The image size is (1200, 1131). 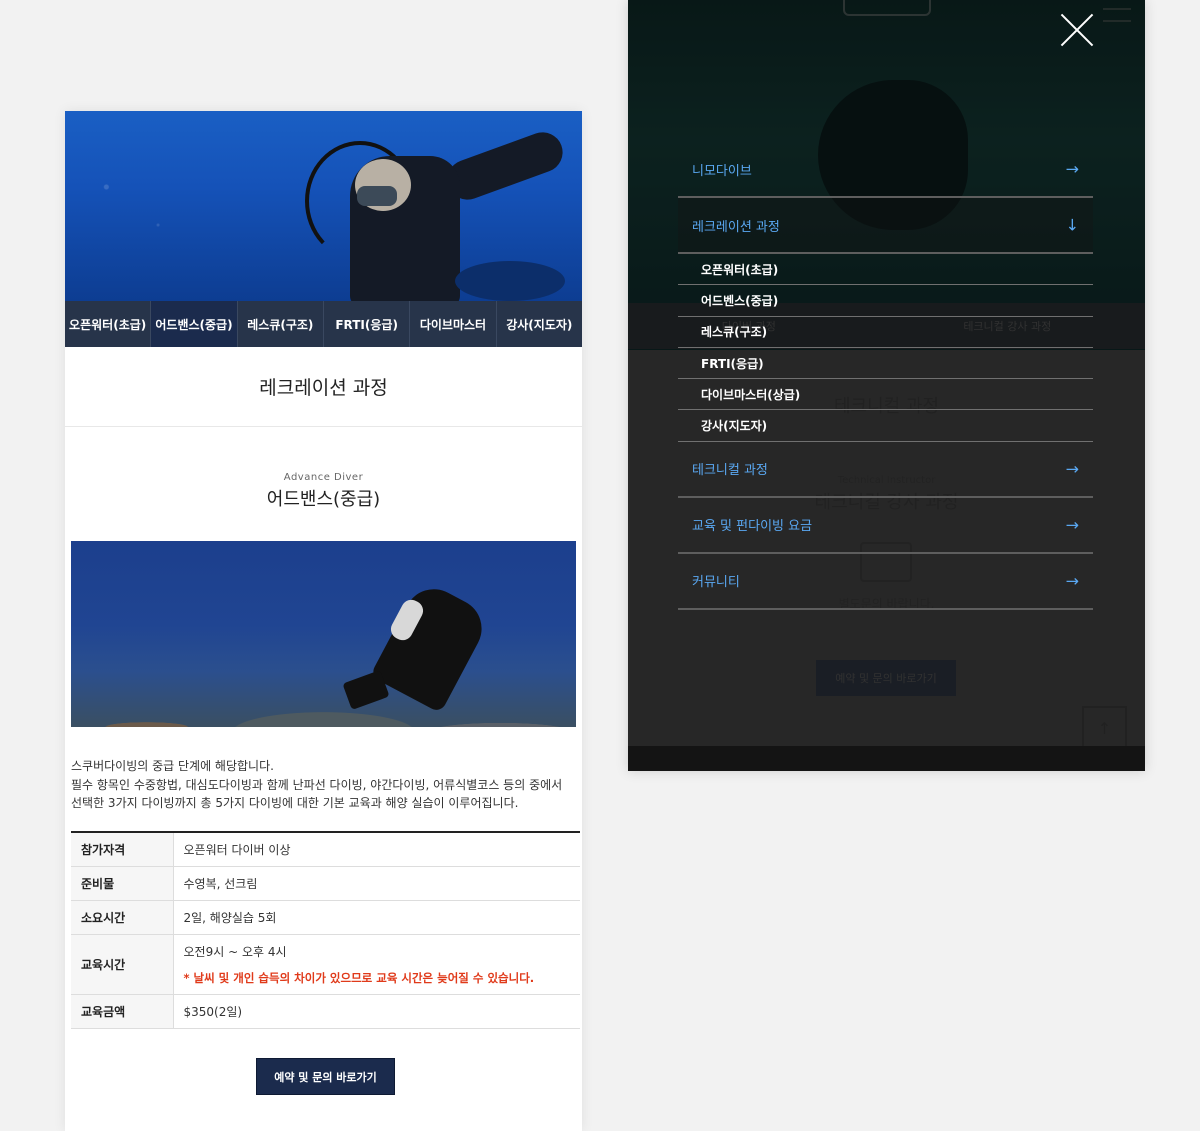 What do you see at coordinates (885, 426) in the screenshot?
I see `submenu-item-instructor: 강사(지도자)` at bounding box center [885, 426].